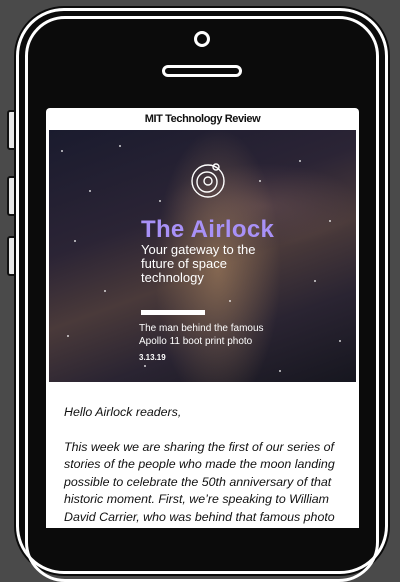 Image resolution: width=400 pixels, height=582 pixels. I want to click on hero-divider, so click(173, 312).